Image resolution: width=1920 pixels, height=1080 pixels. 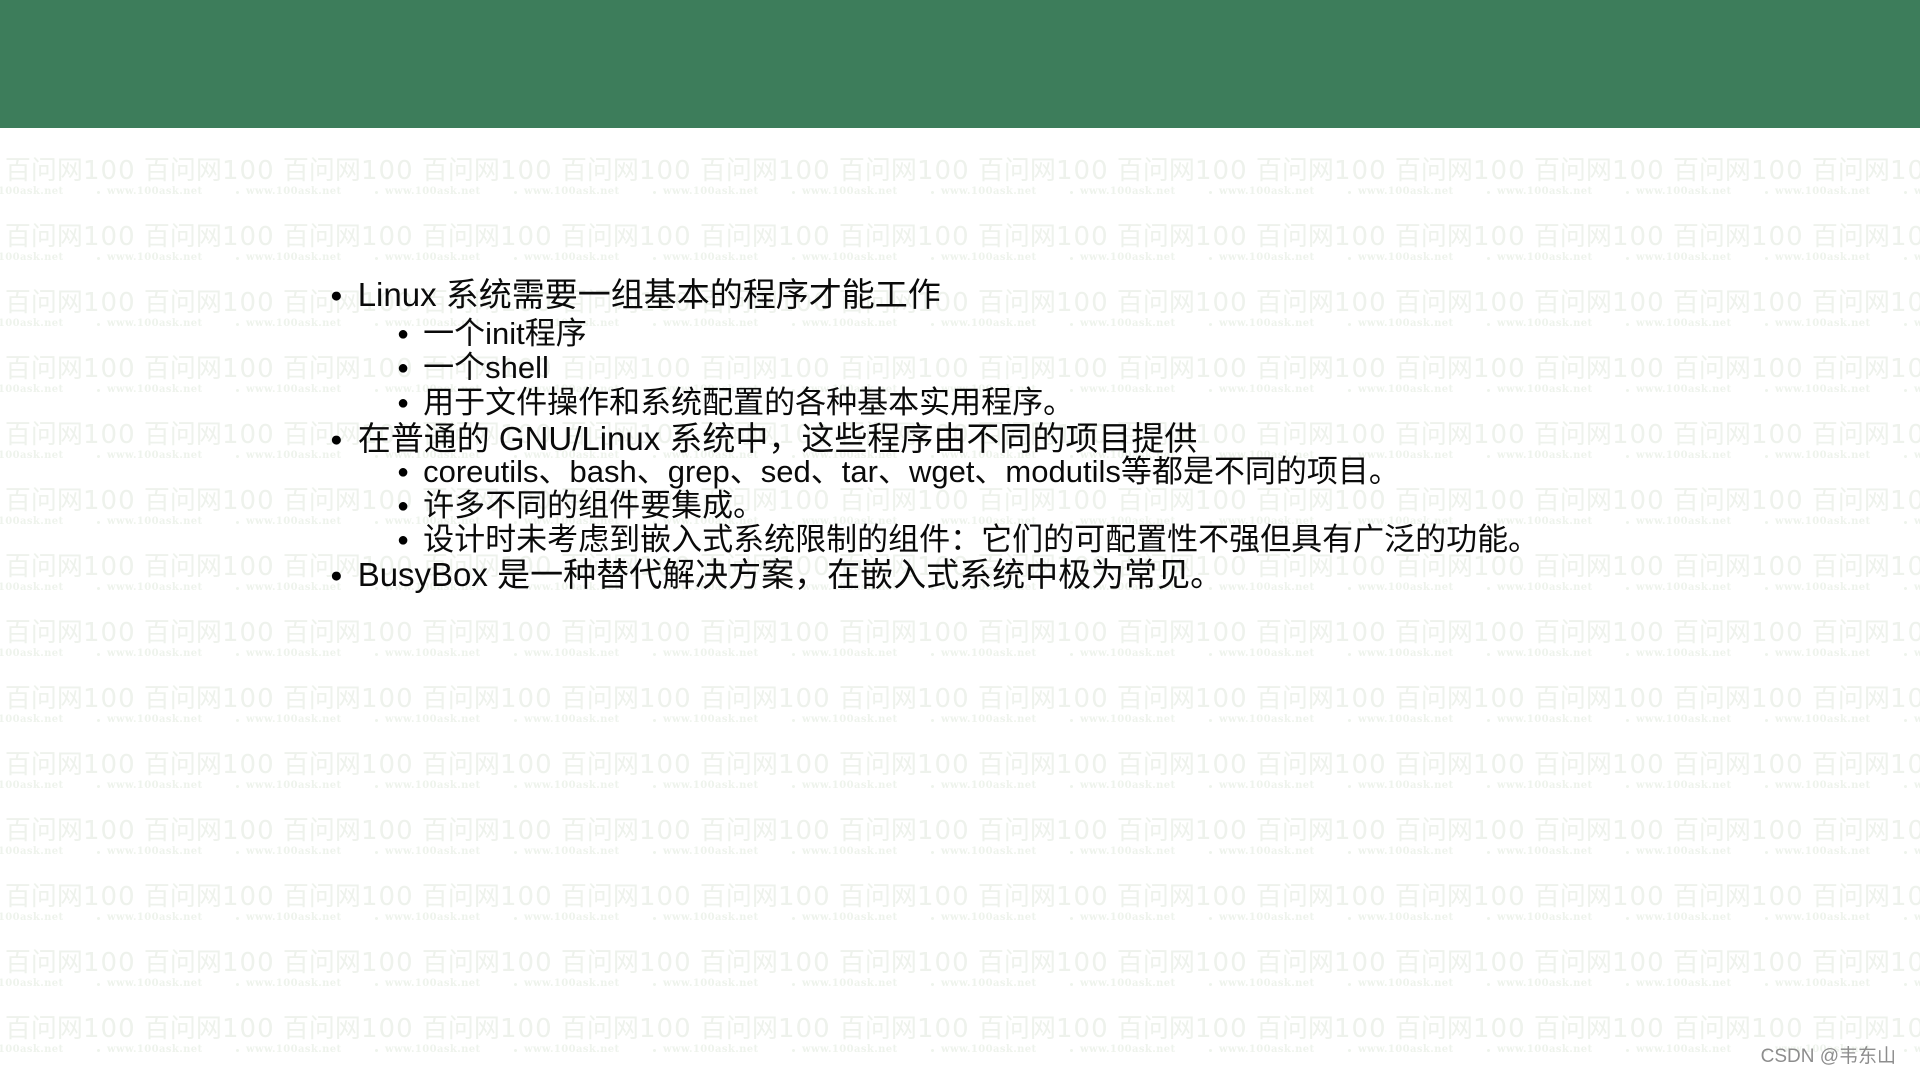 I want to click on bullet-text: 一个init程序, so click(x=505, y=333).